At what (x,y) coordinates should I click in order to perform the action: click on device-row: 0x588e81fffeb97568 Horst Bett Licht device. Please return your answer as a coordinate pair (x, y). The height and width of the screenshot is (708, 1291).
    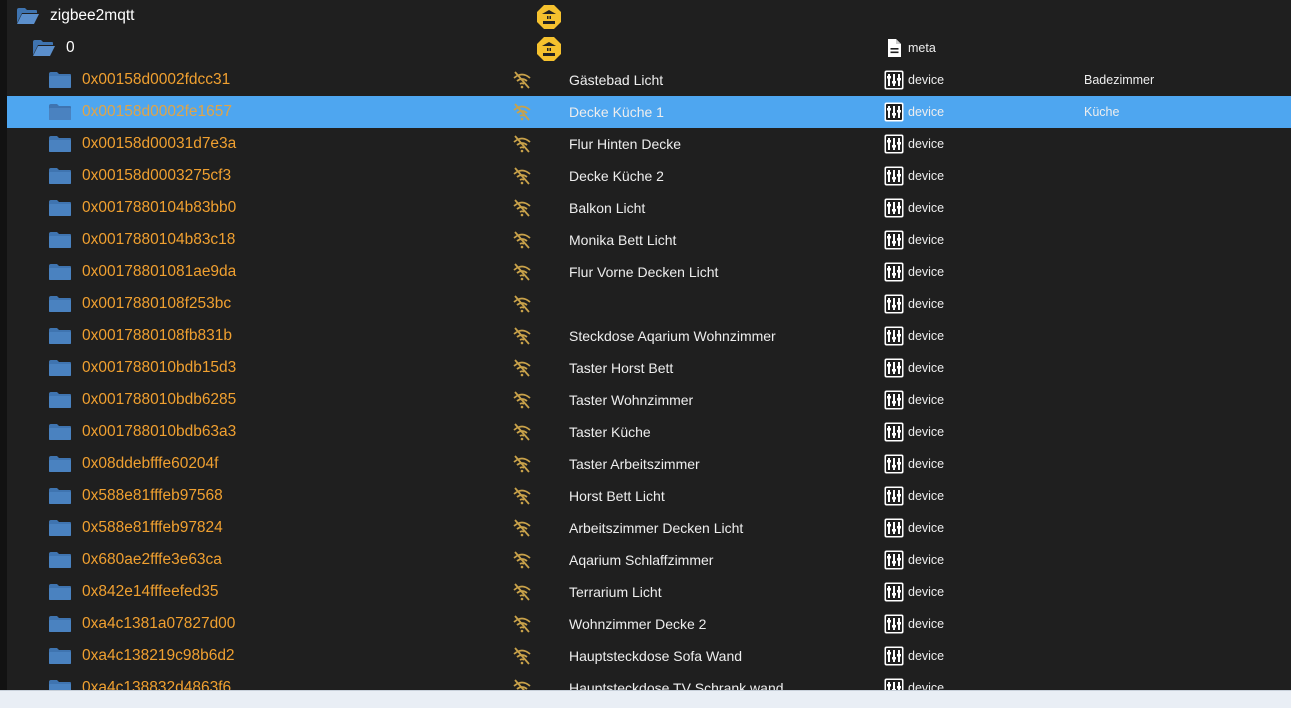
    Looking at the image, I should click on (649, 496).